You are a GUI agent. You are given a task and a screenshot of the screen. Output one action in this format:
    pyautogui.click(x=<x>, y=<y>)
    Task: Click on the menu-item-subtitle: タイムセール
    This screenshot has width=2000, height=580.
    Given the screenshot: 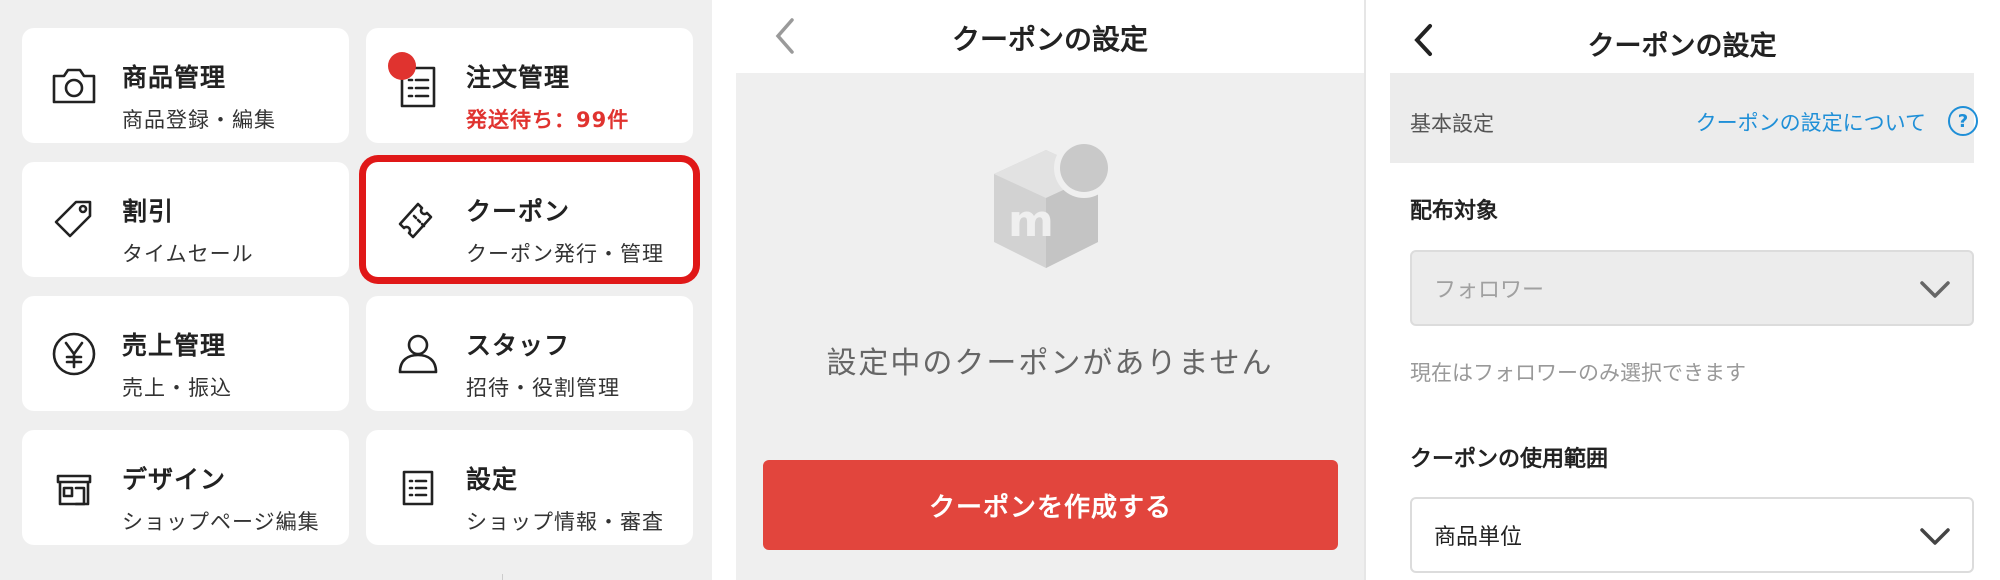 What is the action you would take?
    pyautogui.click(x=188, y=254)
    